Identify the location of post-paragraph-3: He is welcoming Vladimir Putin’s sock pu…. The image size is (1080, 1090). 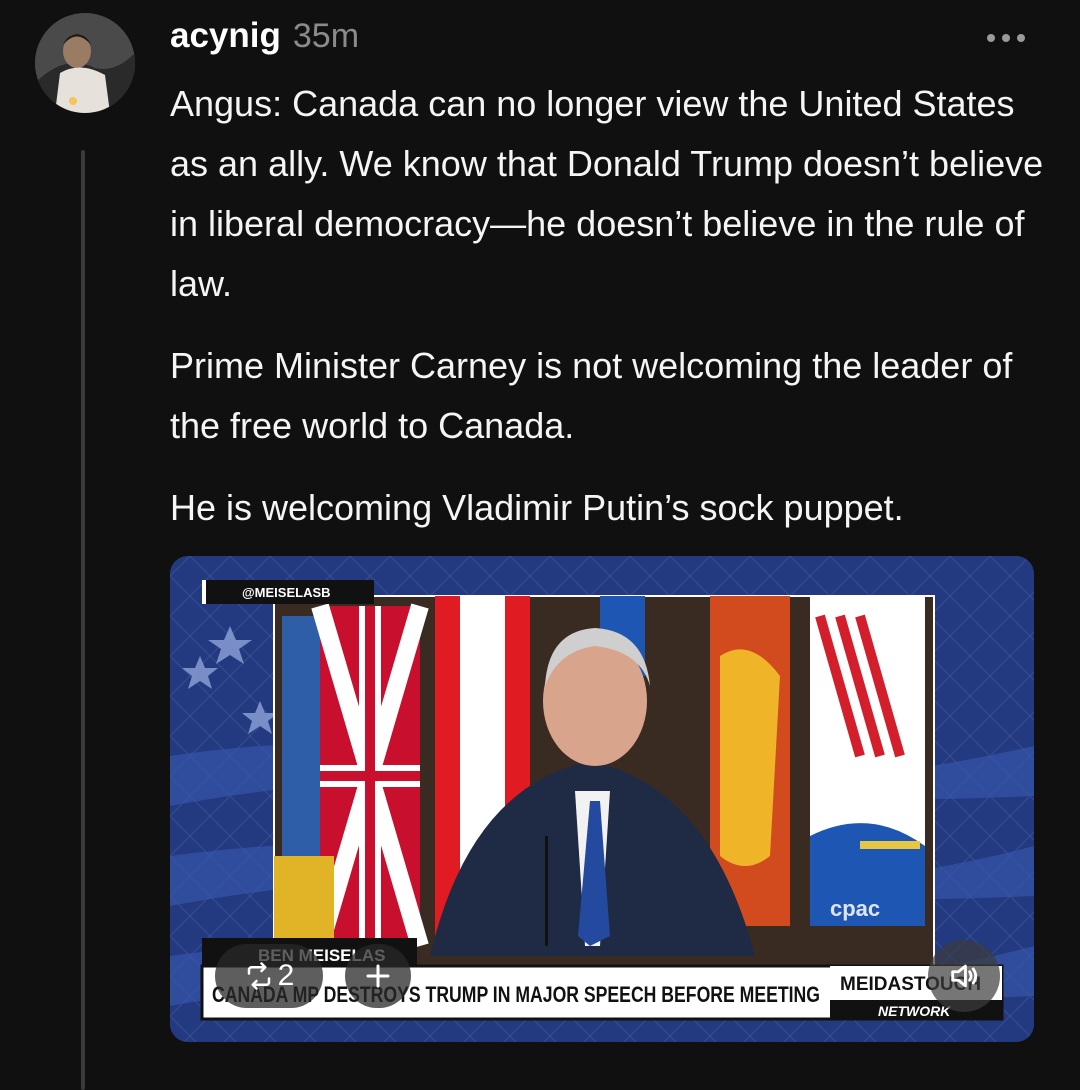
(537, 507).